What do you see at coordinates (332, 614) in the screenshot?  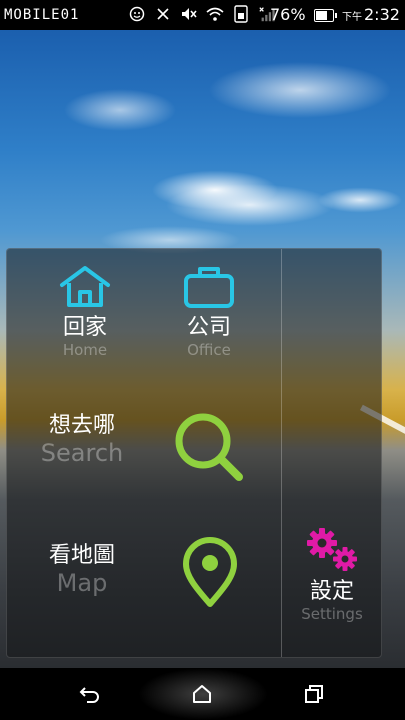 I see `settings-sublabel: Settings` at bounding box center [332, 614].